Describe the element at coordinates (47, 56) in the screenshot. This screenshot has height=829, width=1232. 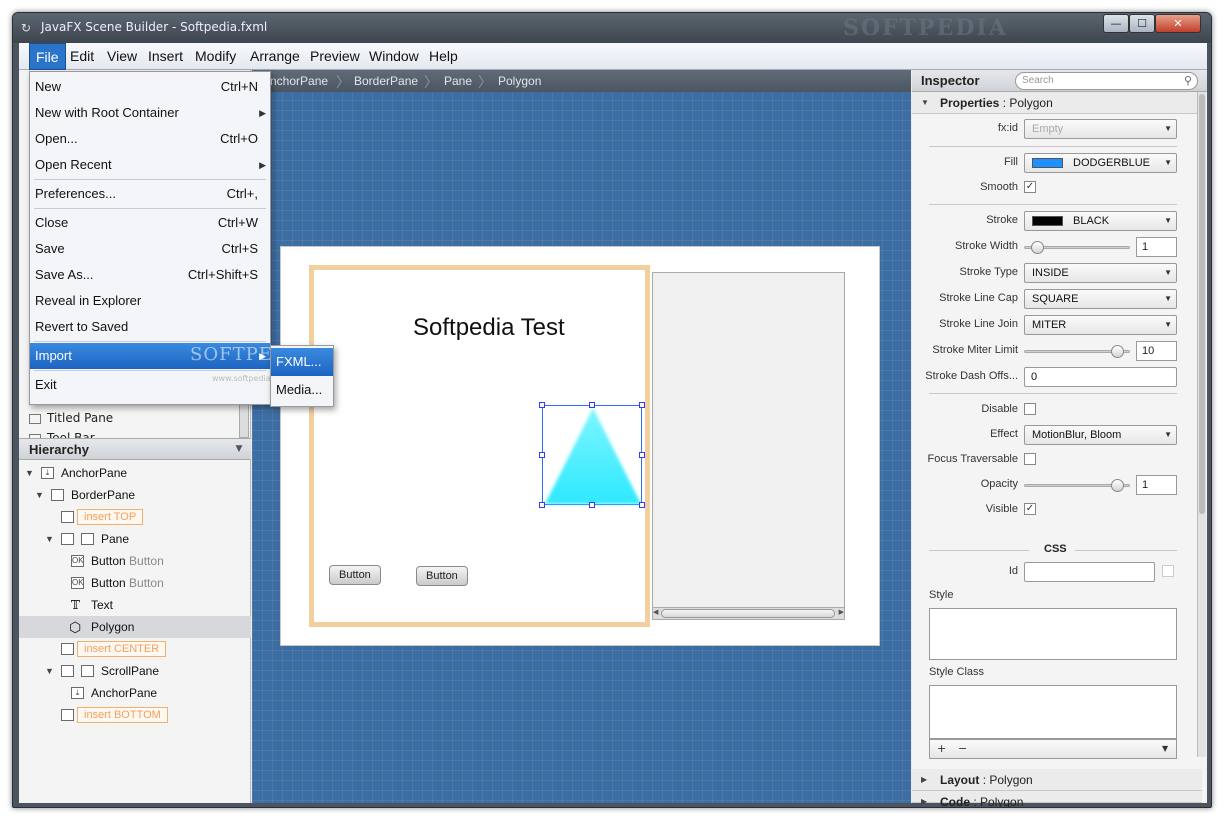
I see `menu-file: File` at that location.